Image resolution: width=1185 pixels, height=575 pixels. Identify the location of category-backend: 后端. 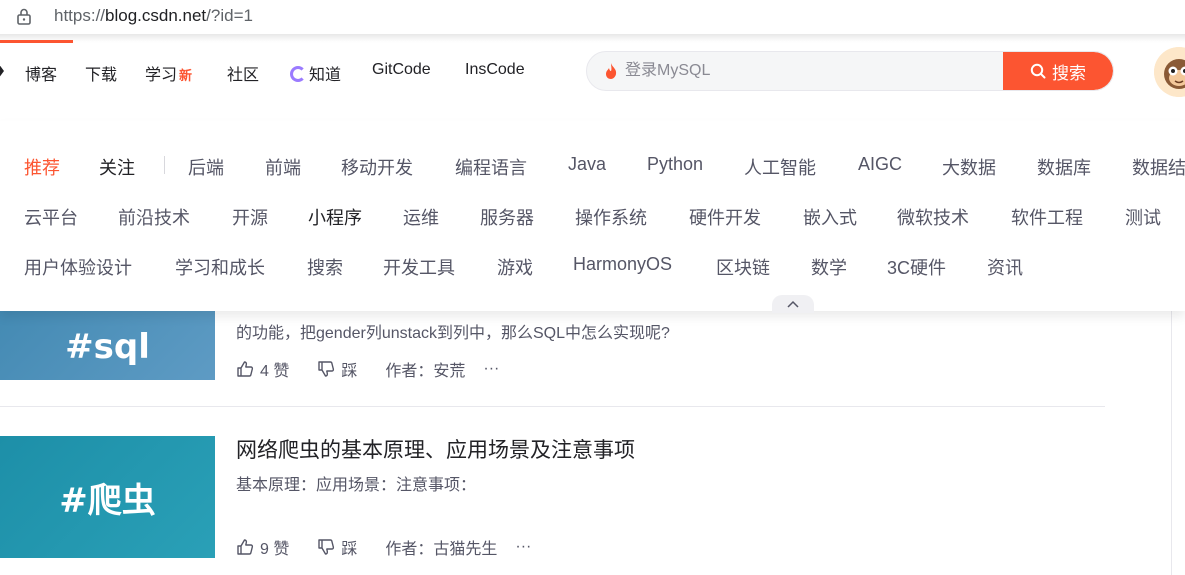
(206, 167).